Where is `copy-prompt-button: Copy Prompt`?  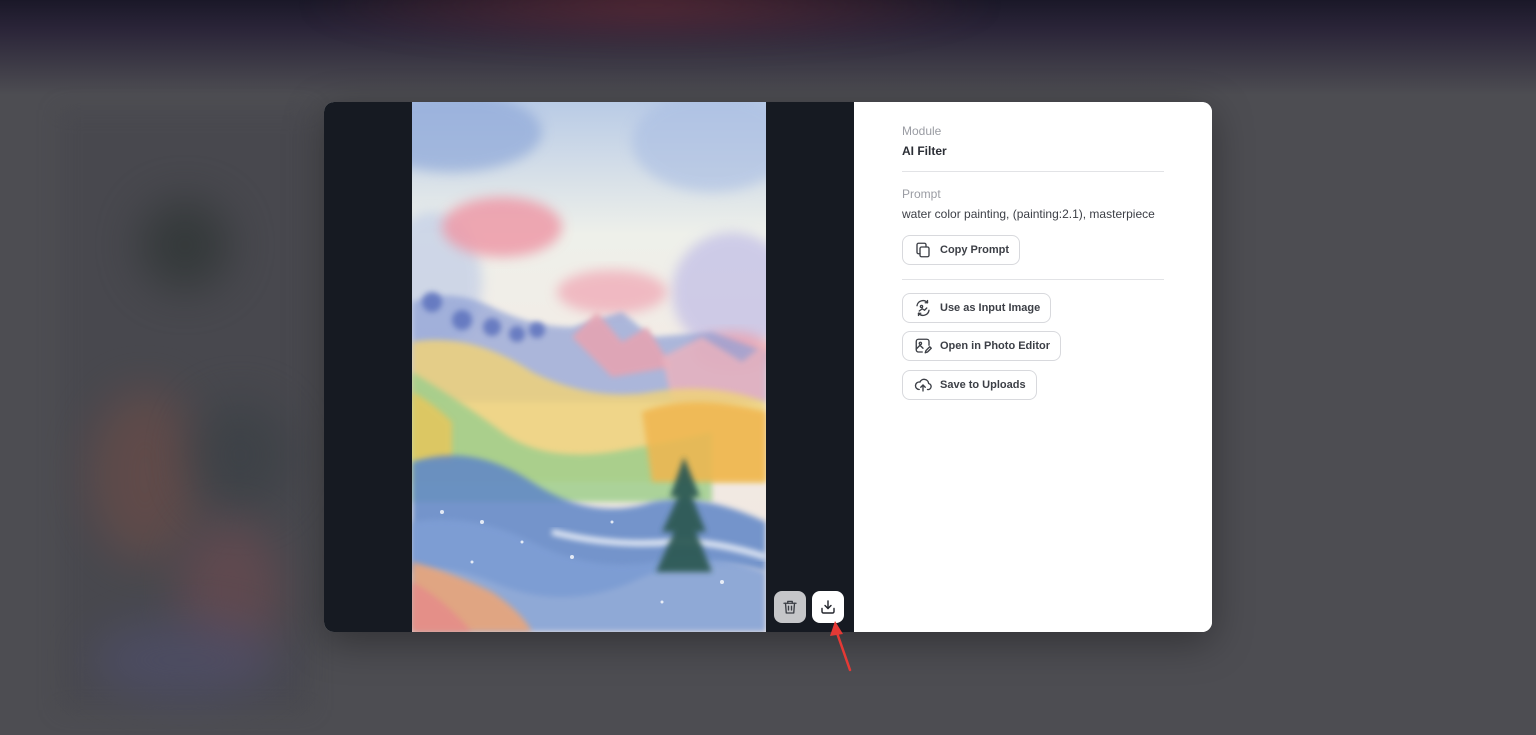 copy-prompt-button: Copy Prompt is located at coordinates (961, 250).